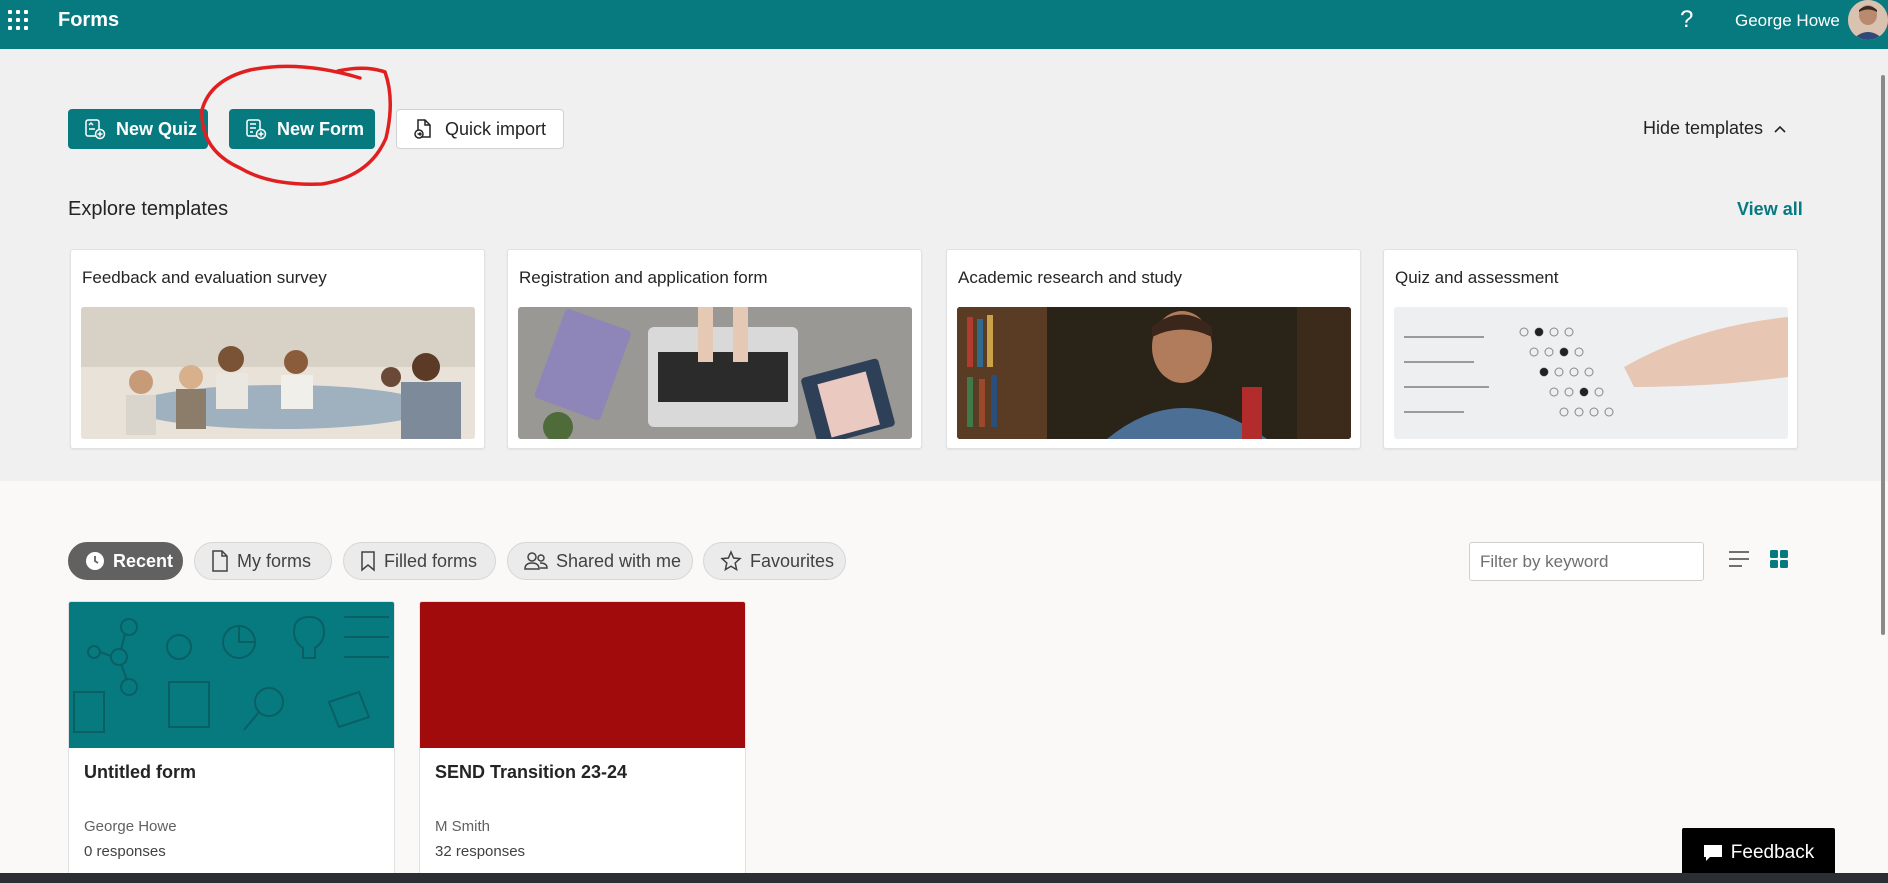 Image resolution: width=1888 pixels, height=883 pixels. What do you see at coordinates (368, 561) in the screenshot?
I see `bookmark-icon` at bounding box center [368, 561].